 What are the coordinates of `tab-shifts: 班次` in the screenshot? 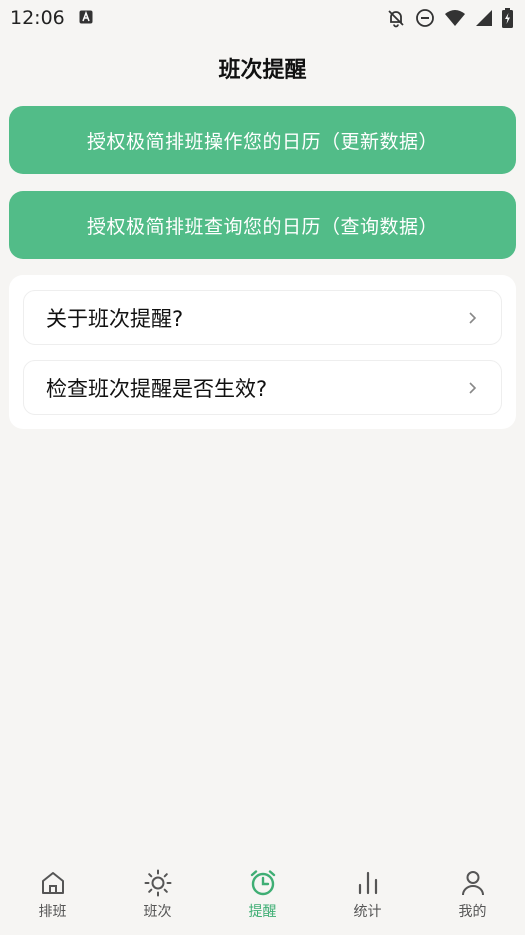 It's located at (157, 895).